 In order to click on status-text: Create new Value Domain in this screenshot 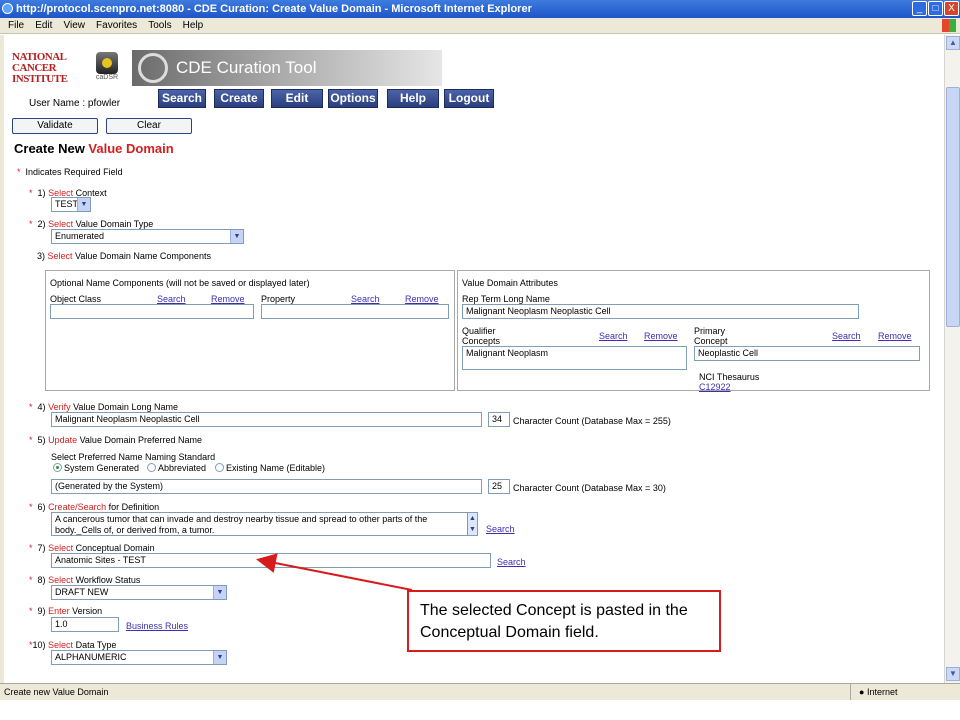, I will do `click(56, 692)`.